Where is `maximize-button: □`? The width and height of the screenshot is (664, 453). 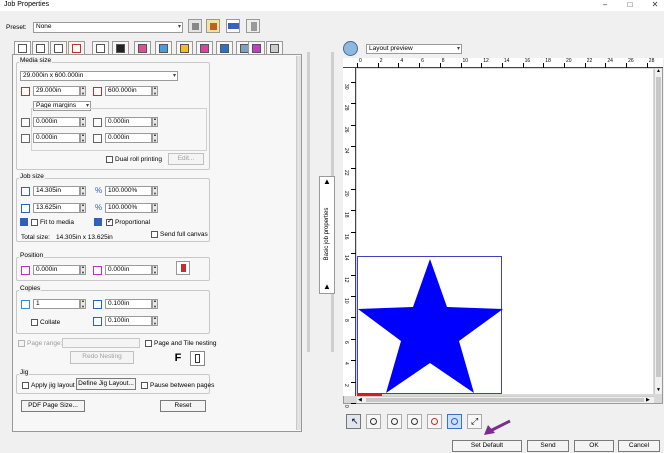
maximize-button: □ is located at coordinates (630, 5).